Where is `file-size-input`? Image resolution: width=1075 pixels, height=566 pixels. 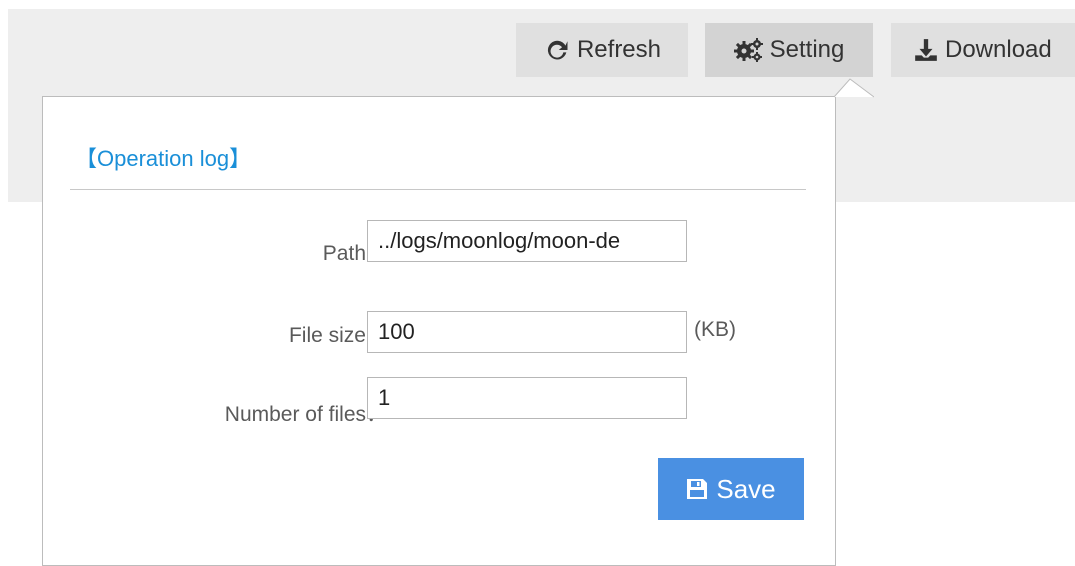 file-size-input is located at coordinates (527, 332).